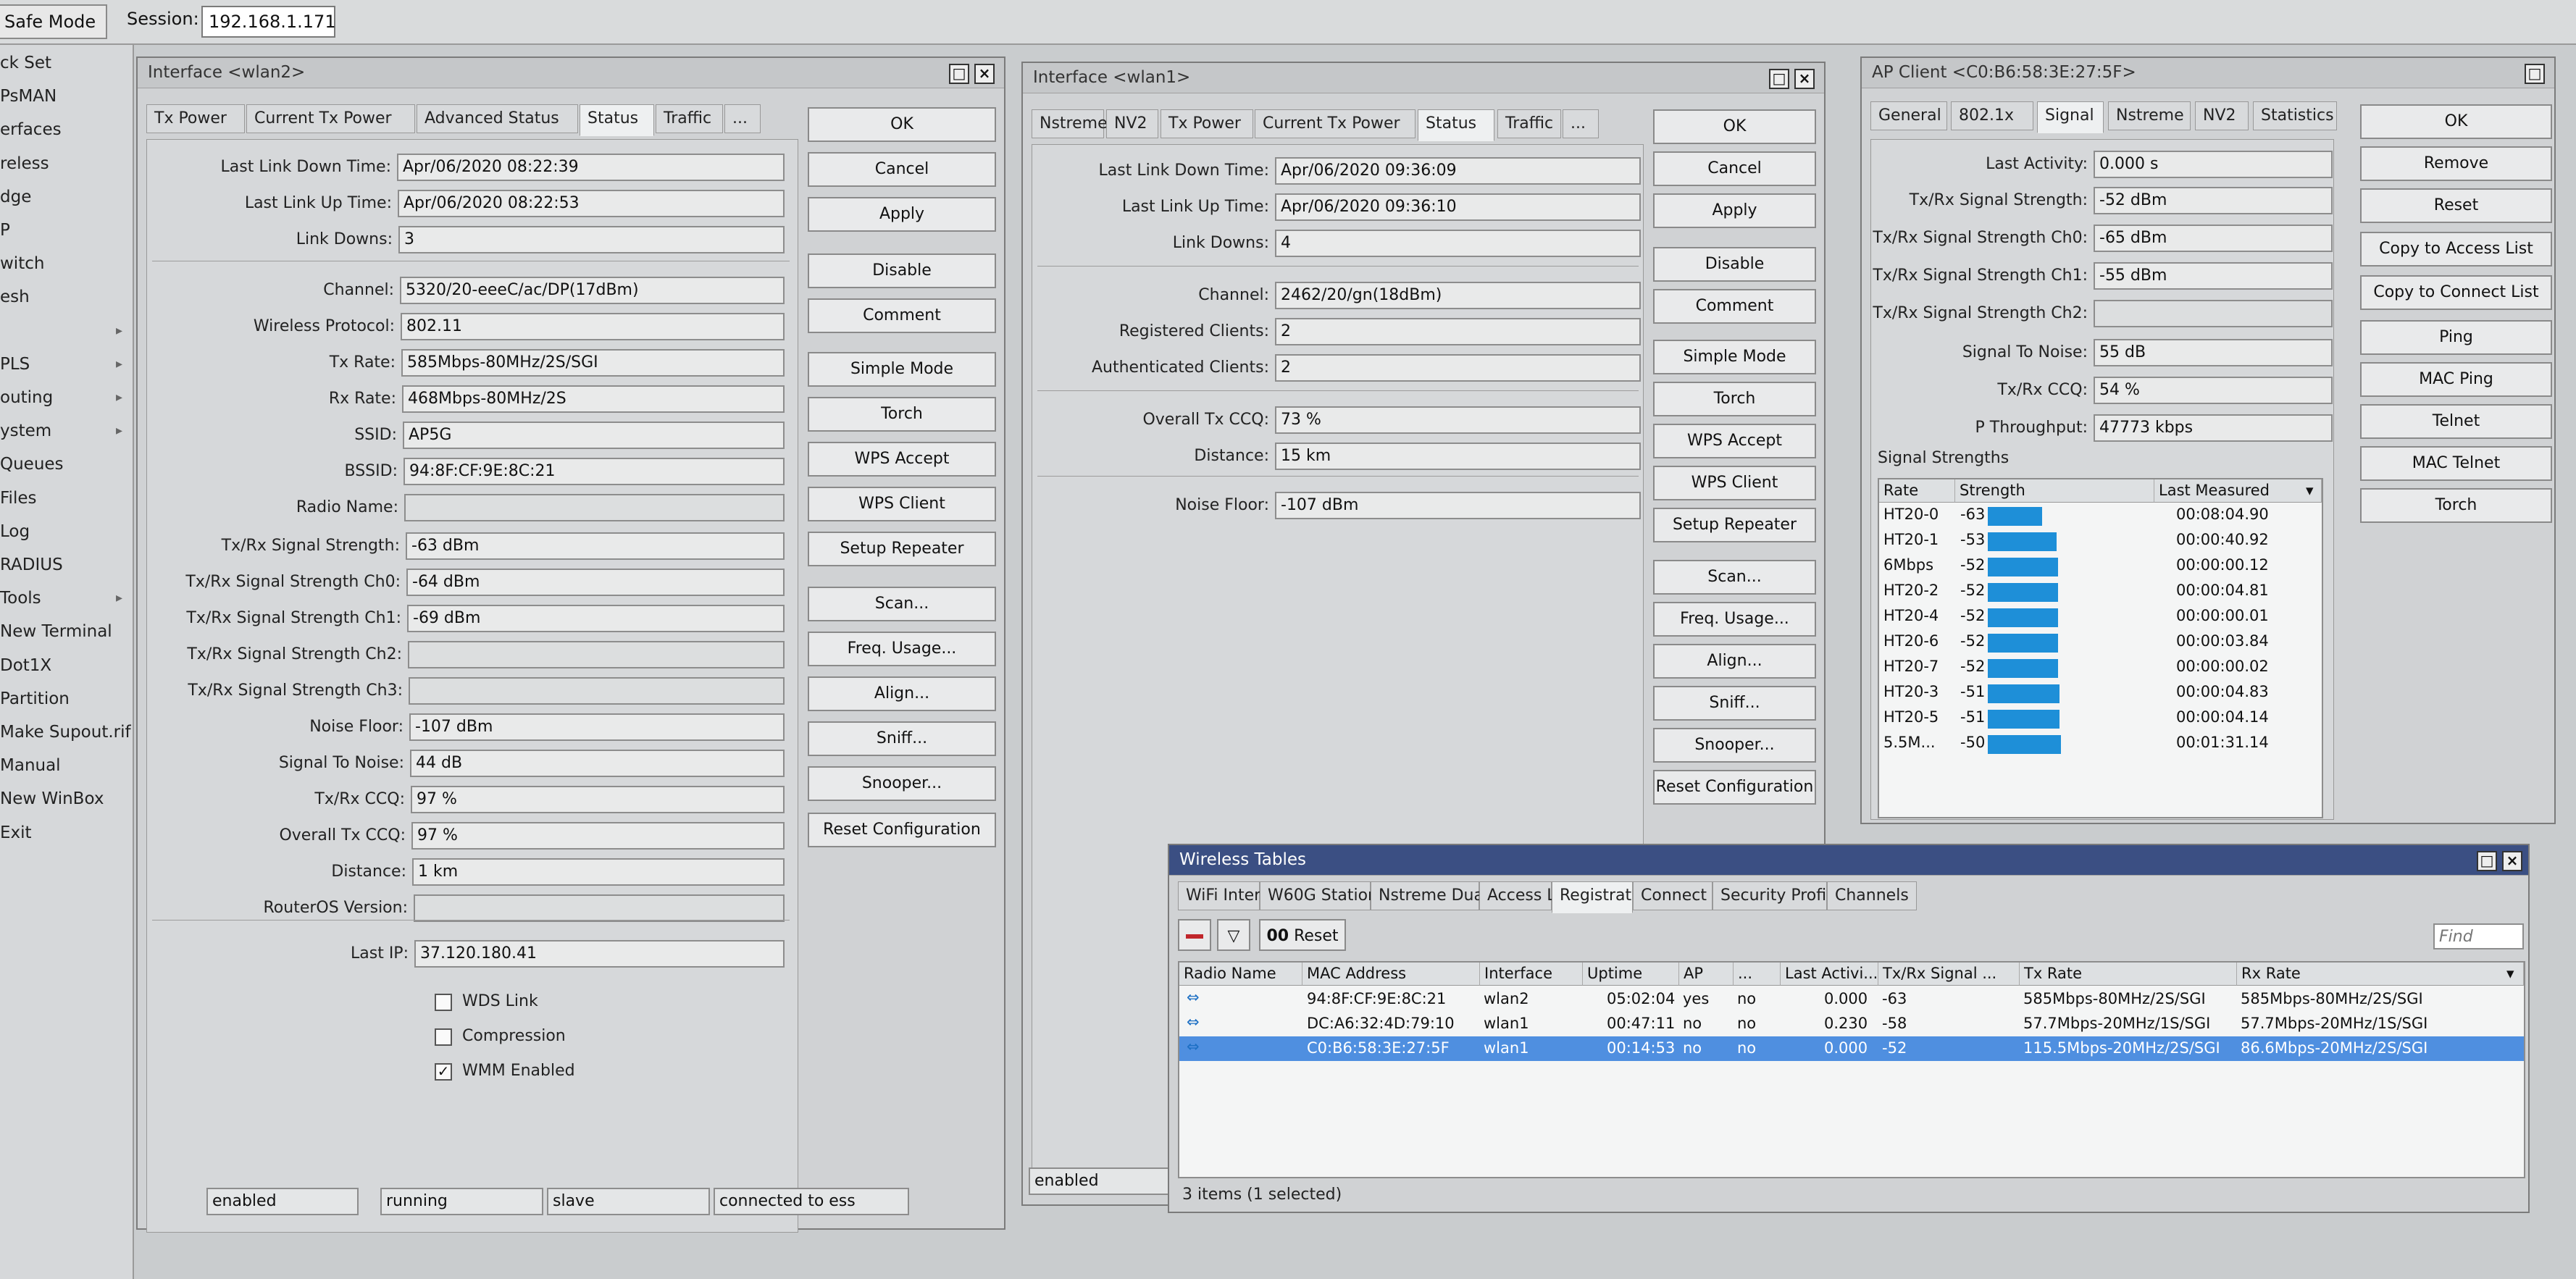  What do you see at coordinates (1194, 935) in the screenshot?
I see `remove-button` at bounding box center [1194, 935].